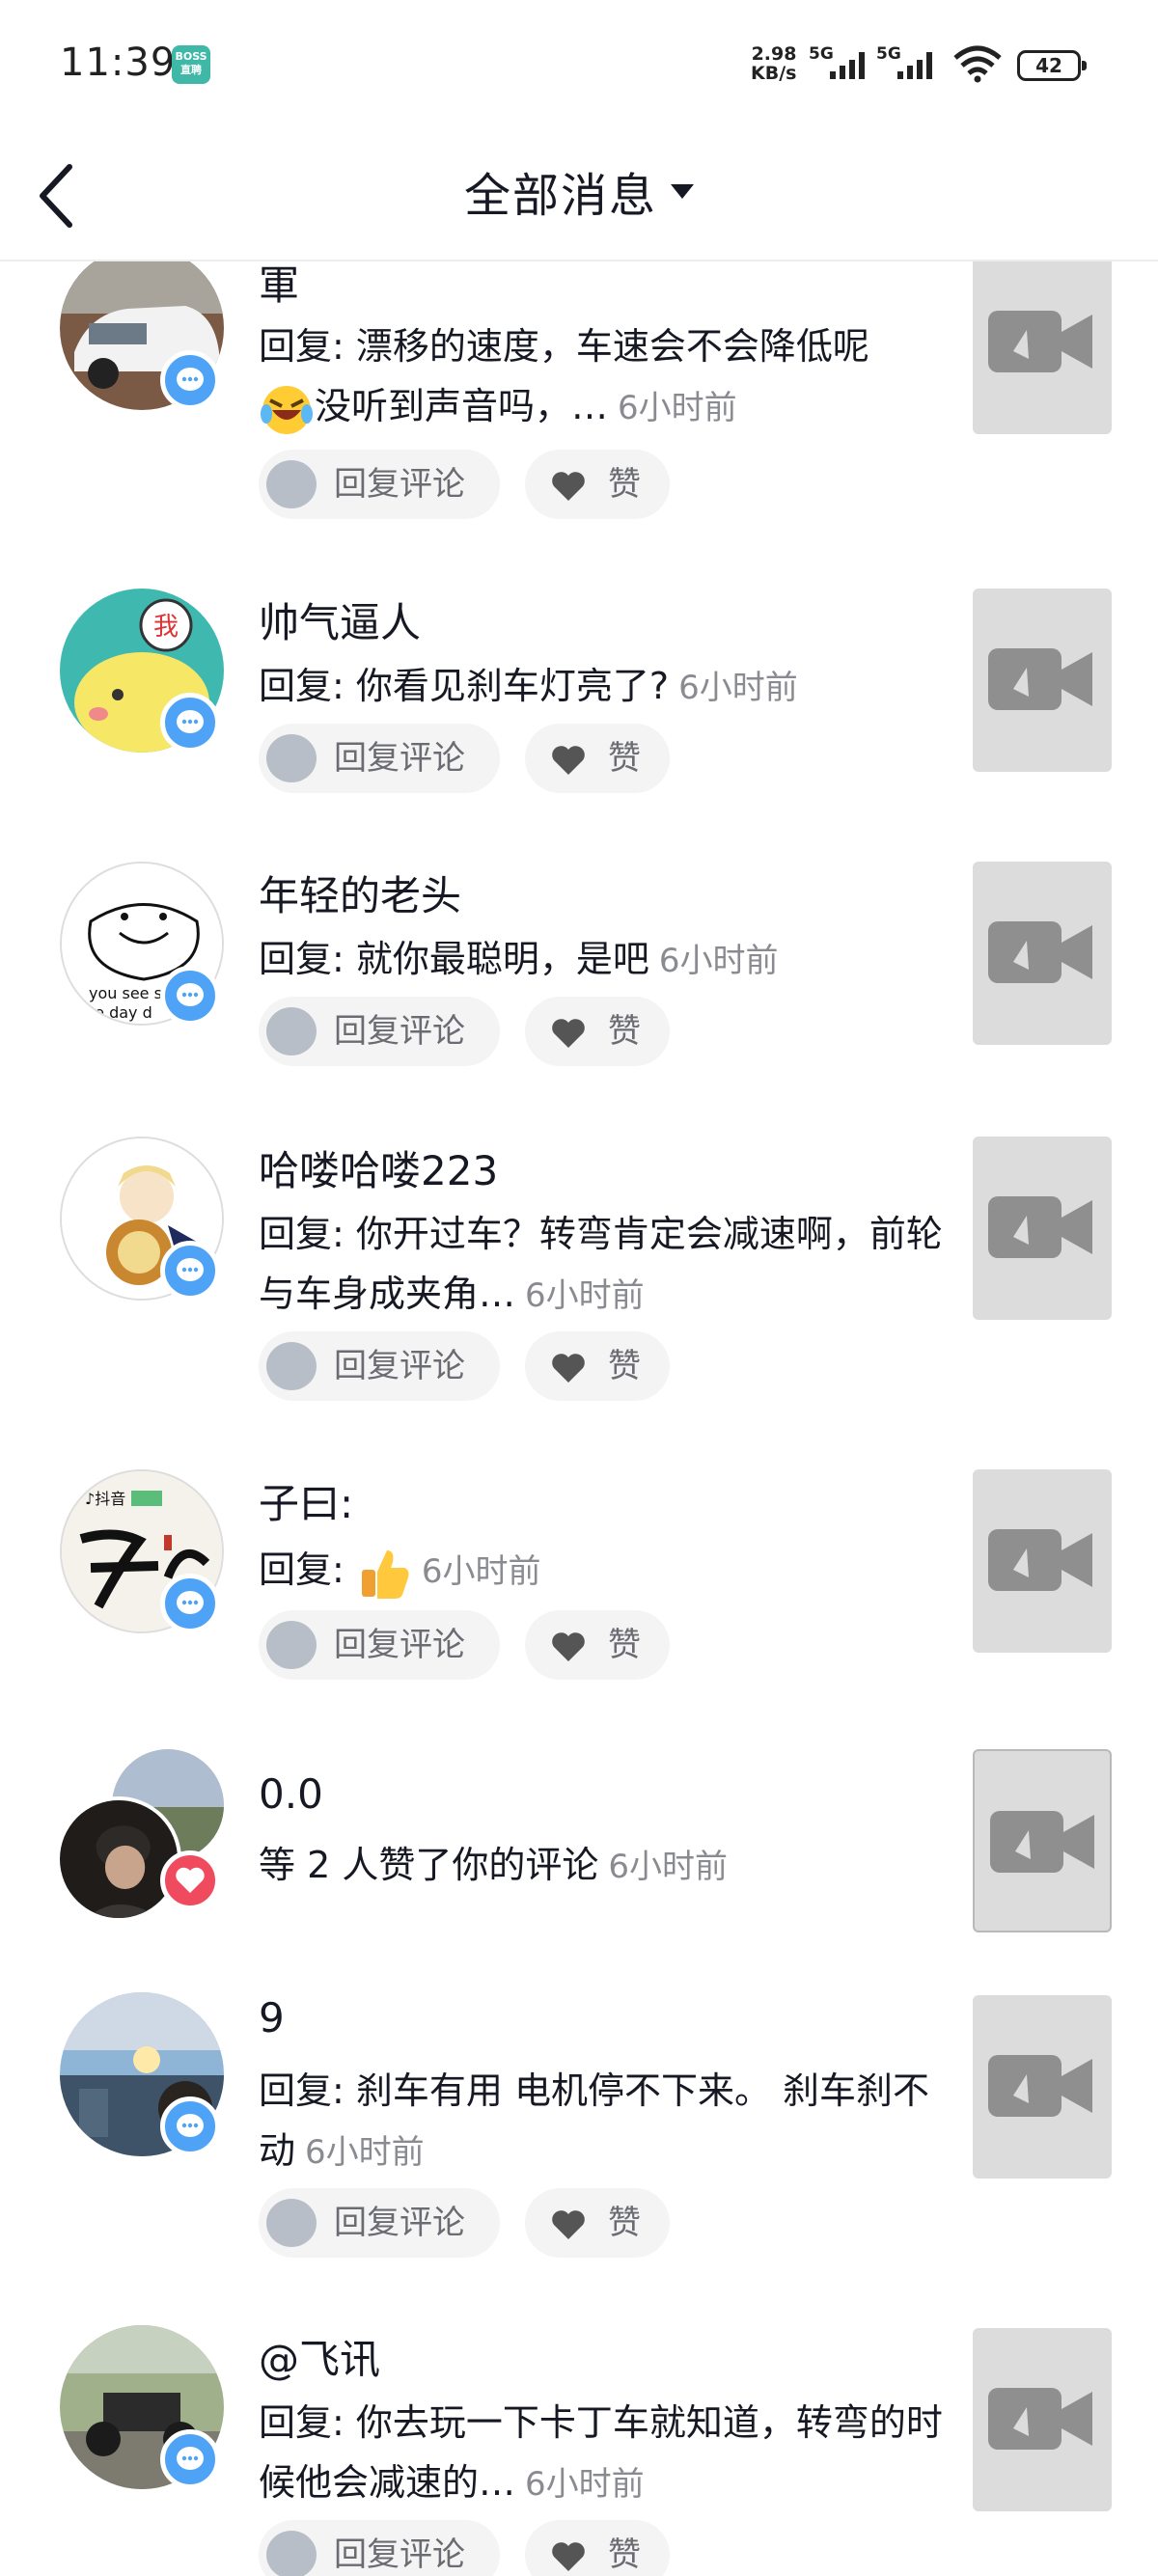  What do you see at coordinates (118, 1012) in the screenshot?
I see `svg-text: ne day d` at bounding box center [118, 1012].